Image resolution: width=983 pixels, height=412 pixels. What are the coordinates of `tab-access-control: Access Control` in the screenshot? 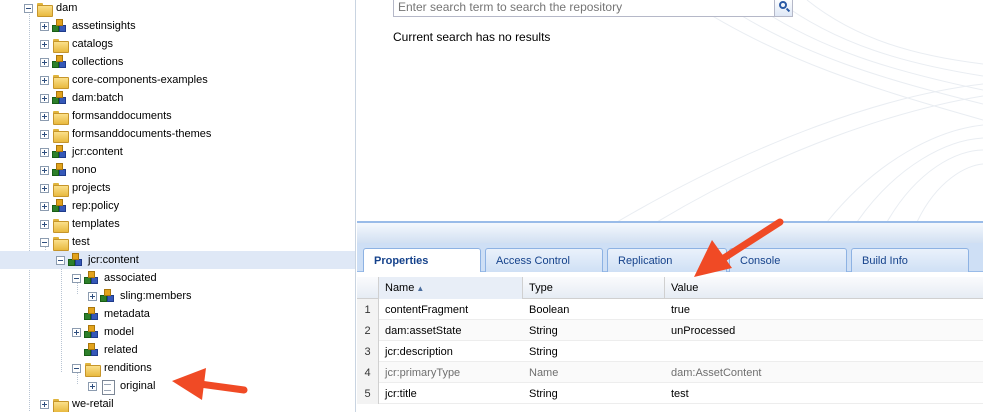 It's located at (544, 260).